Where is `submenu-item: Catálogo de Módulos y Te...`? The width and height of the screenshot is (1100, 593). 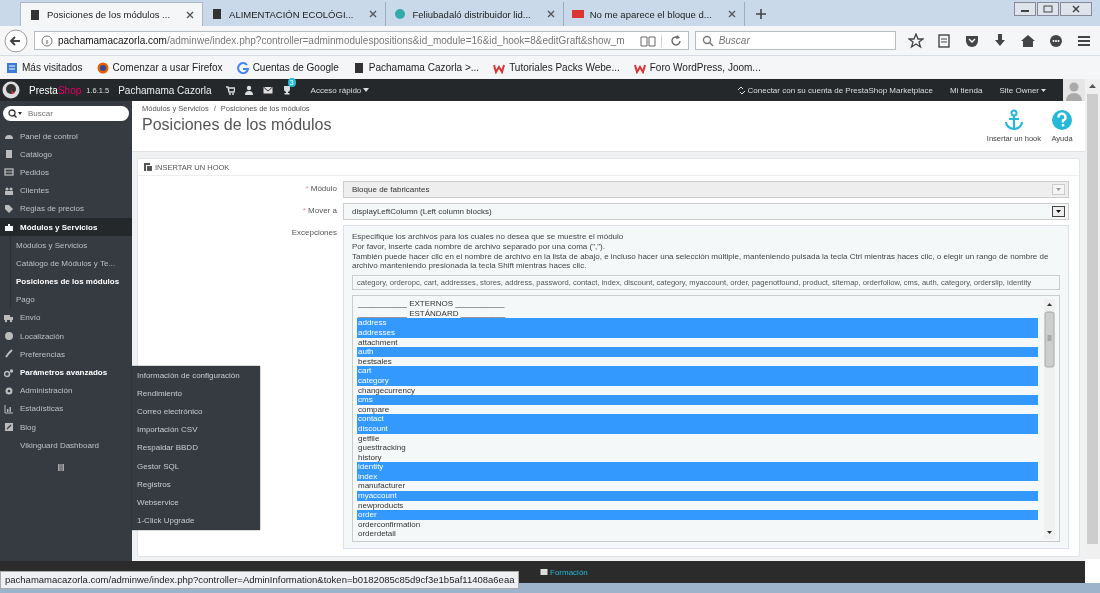
submenu-item: Catálogo de Módulos y Te... is located at coordinates (71, 263).